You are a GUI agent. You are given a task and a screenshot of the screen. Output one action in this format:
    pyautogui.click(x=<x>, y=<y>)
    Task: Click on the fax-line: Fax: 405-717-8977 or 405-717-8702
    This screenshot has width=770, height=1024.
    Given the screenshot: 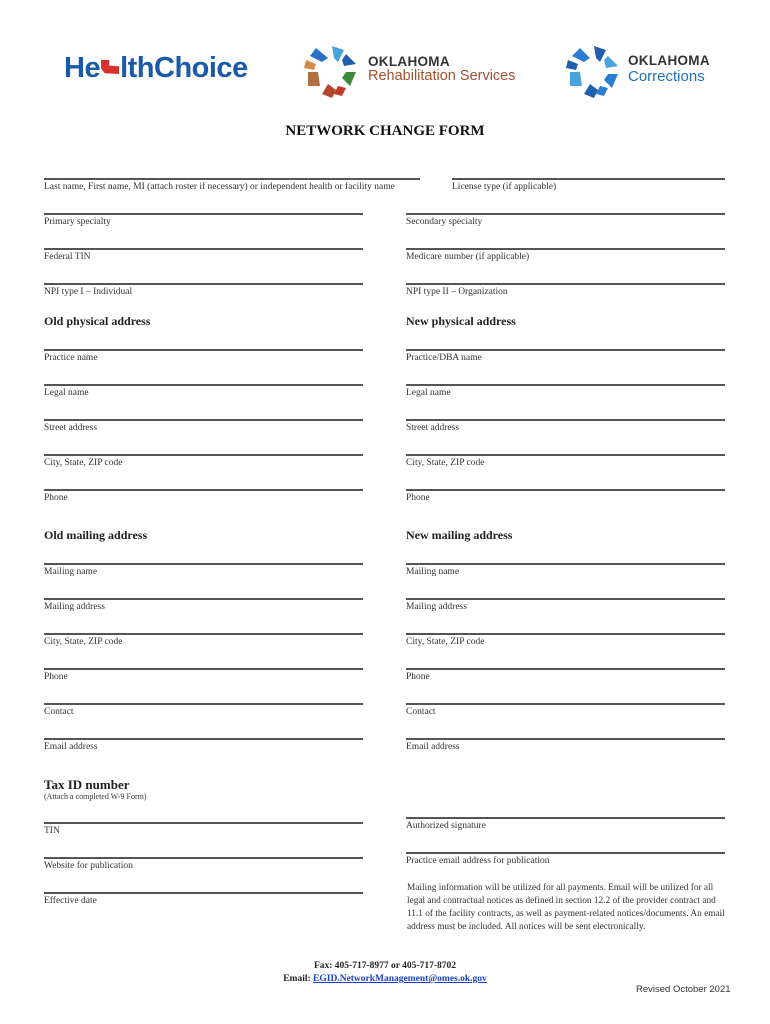 What is the action you would take?
    pyautogui.click(x=385, y=966)
    